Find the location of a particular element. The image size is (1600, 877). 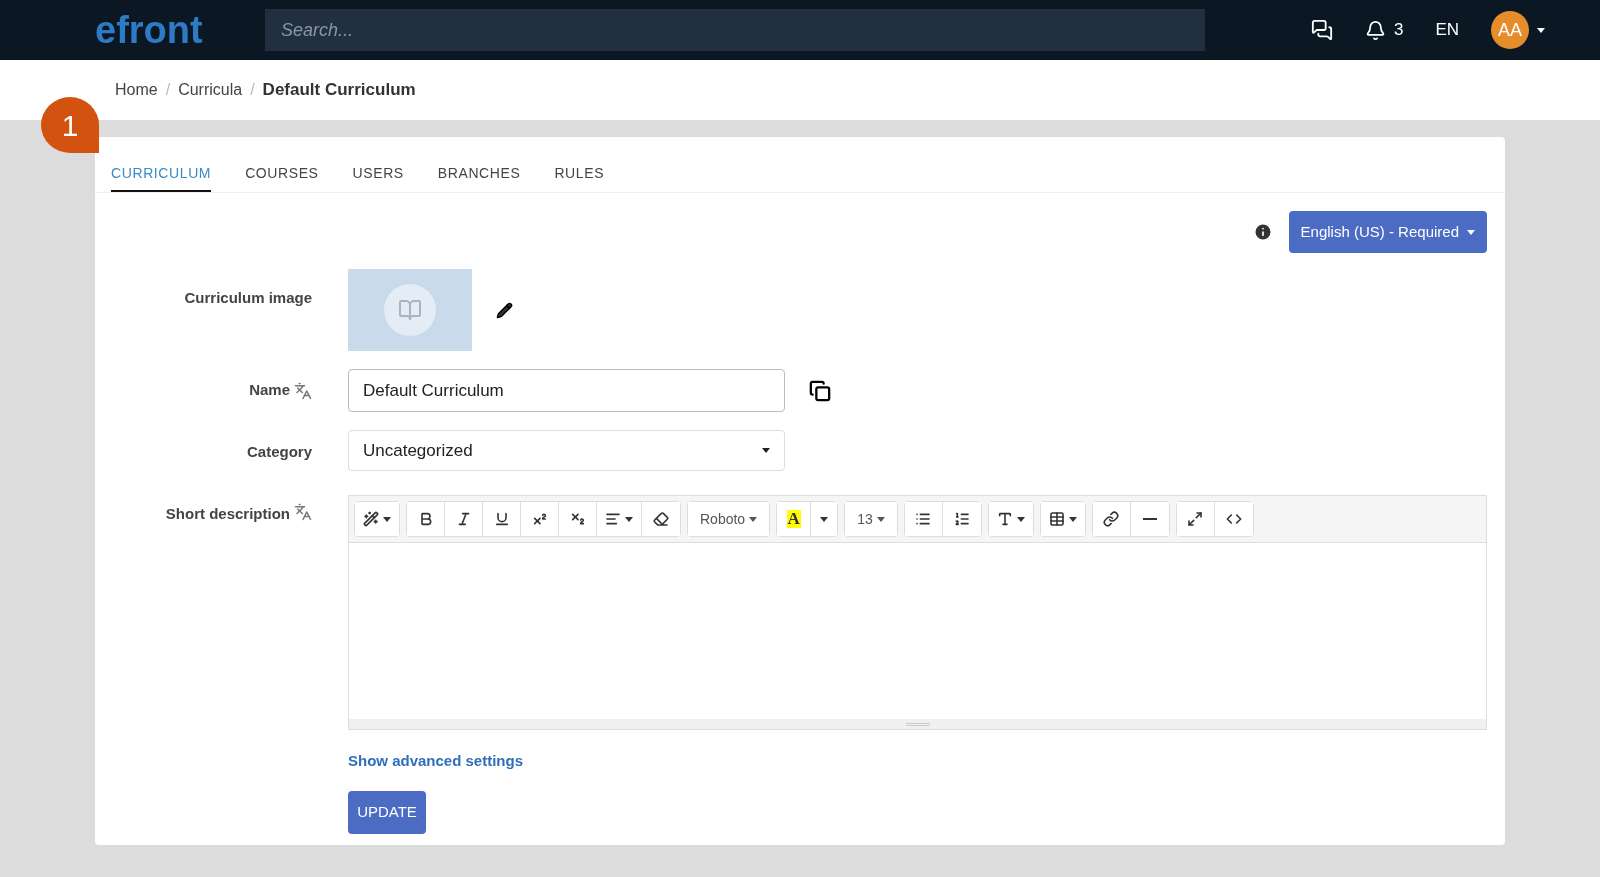

breadcrumb-current: Default Curriculum is located at coordinates (339, 90).